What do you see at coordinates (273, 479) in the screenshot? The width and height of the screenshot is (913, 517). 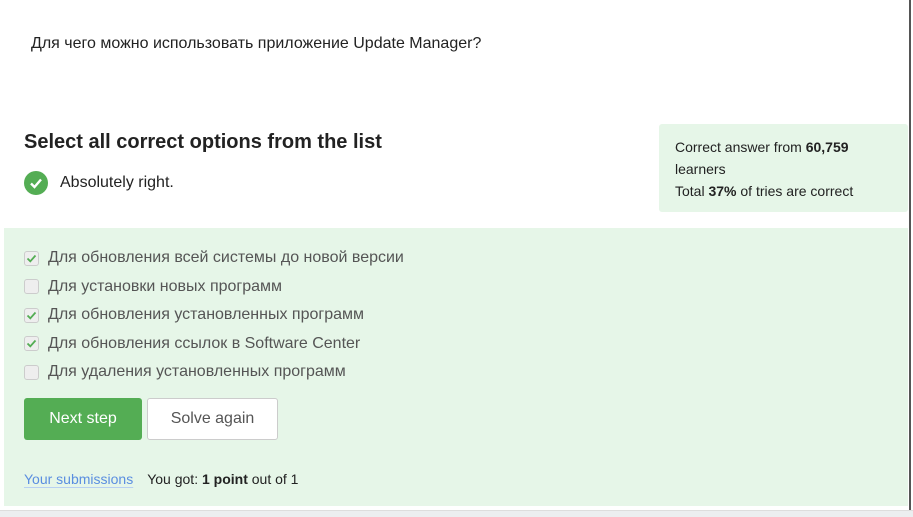 I see `score-suffix: out of 1` at bounding box center [273, 479].